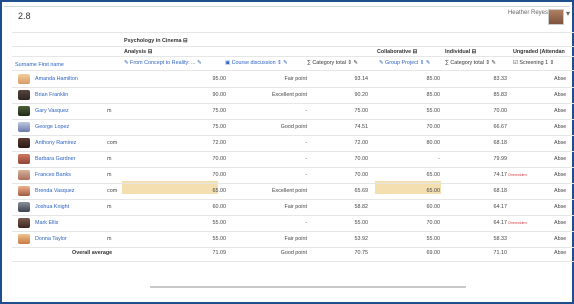 This screenshot has height=304, width=574. Describe the element at coordinates (461, 52) in the screenshot. I see `individual-header: Individual ⊟` at that location.